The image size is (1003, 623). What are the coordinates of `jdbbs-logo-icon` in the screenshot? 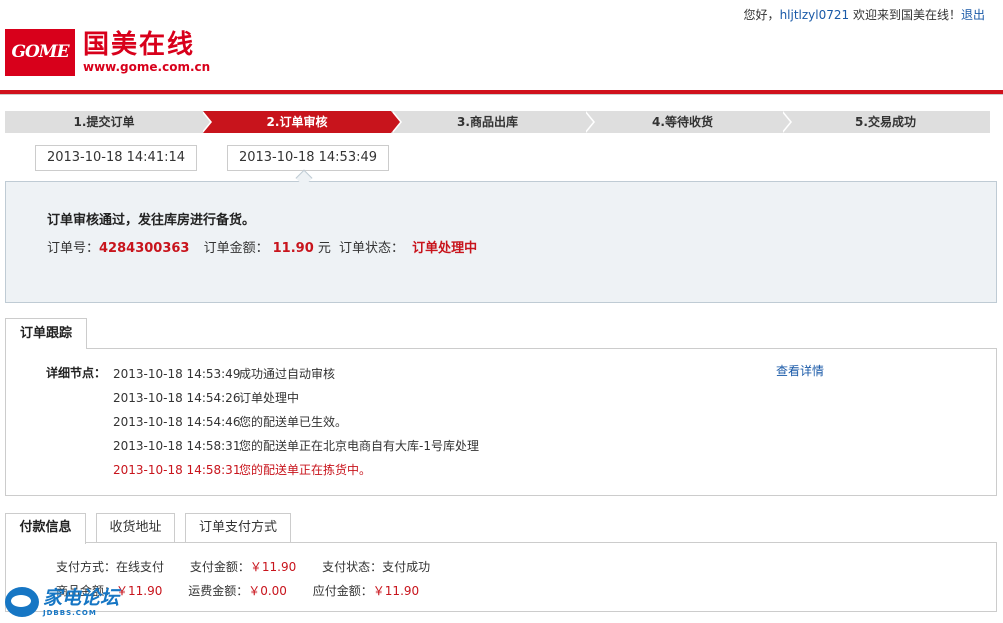 It's located at (22, 602).